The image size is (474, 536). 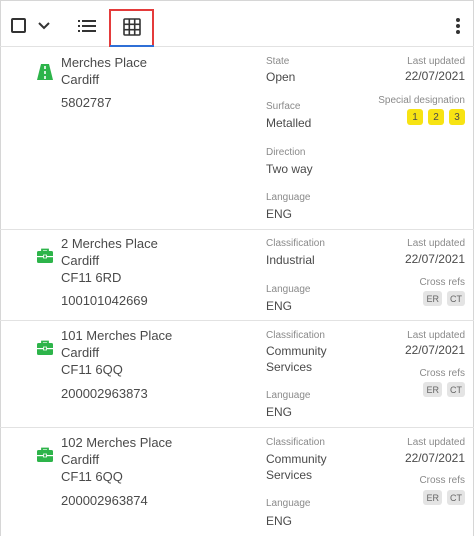 I want to click on address: 2 Merches Place Cardiff CF11 6RD, so click(x=109, y=260).